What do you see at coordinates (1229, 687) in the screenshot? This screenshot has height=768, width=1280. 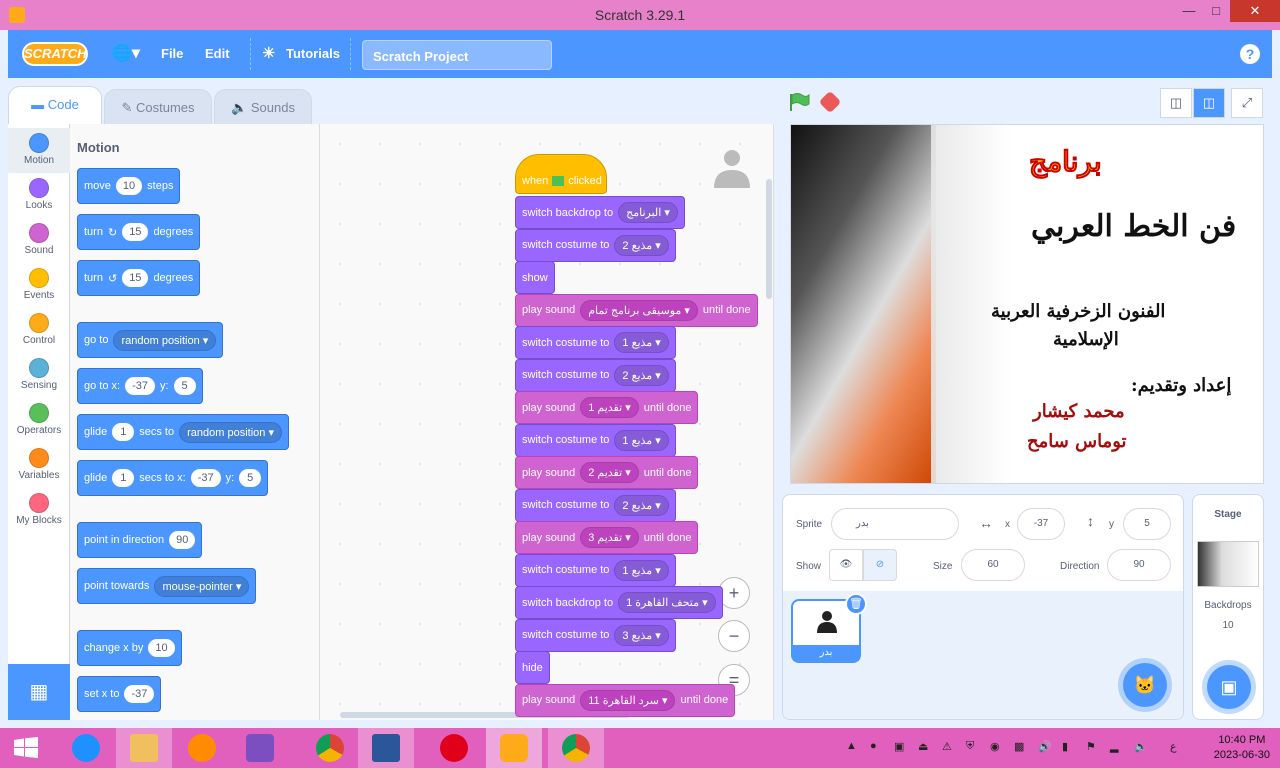 I see `choose-backdrop-button: ▣` at bounding box center [1229, 687].